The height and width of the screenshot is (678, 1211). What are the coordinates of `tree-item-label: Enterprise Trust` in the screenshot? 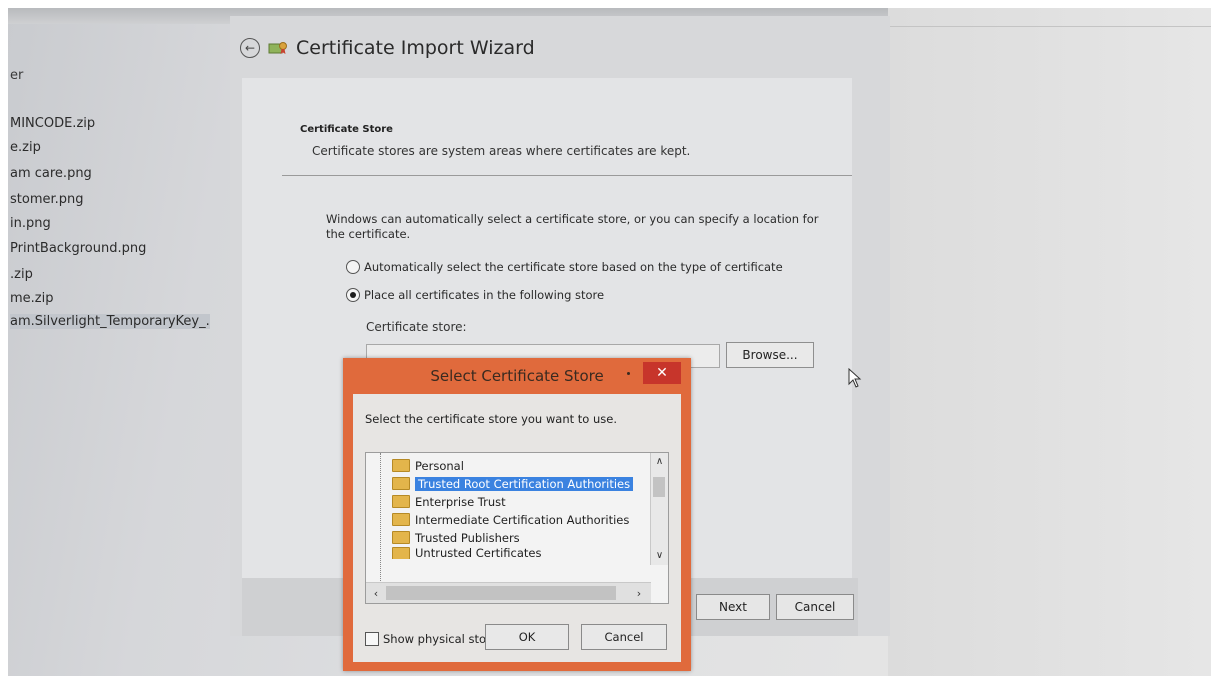 It's located at (460, 501).